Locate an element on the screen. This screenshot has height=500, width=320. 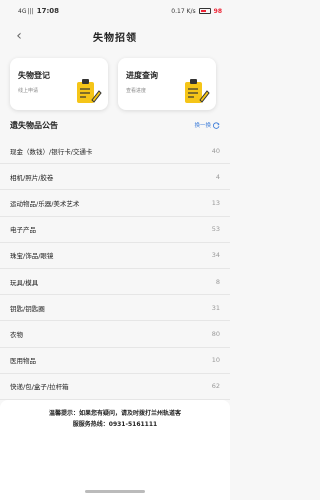
item-category: 玩具/模具 is located at coordinates (24, 282).